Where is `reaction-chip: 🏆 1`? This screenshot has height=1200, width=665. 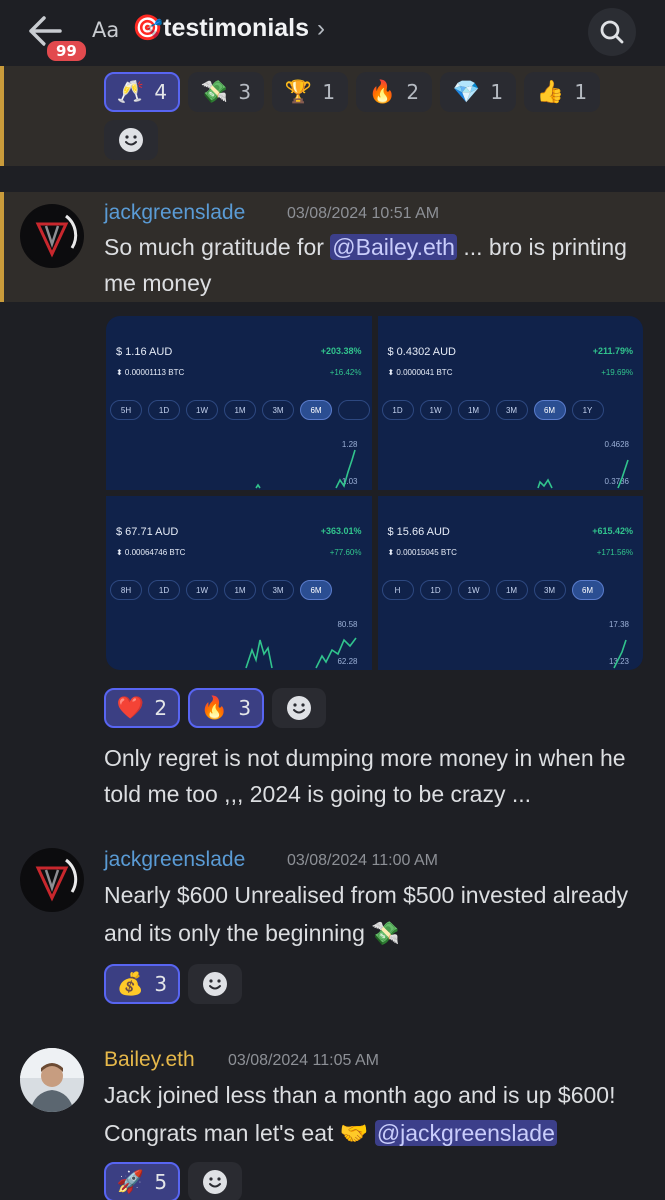 reaction-chip: 🏆 1 is located at coordinates (310, 92).